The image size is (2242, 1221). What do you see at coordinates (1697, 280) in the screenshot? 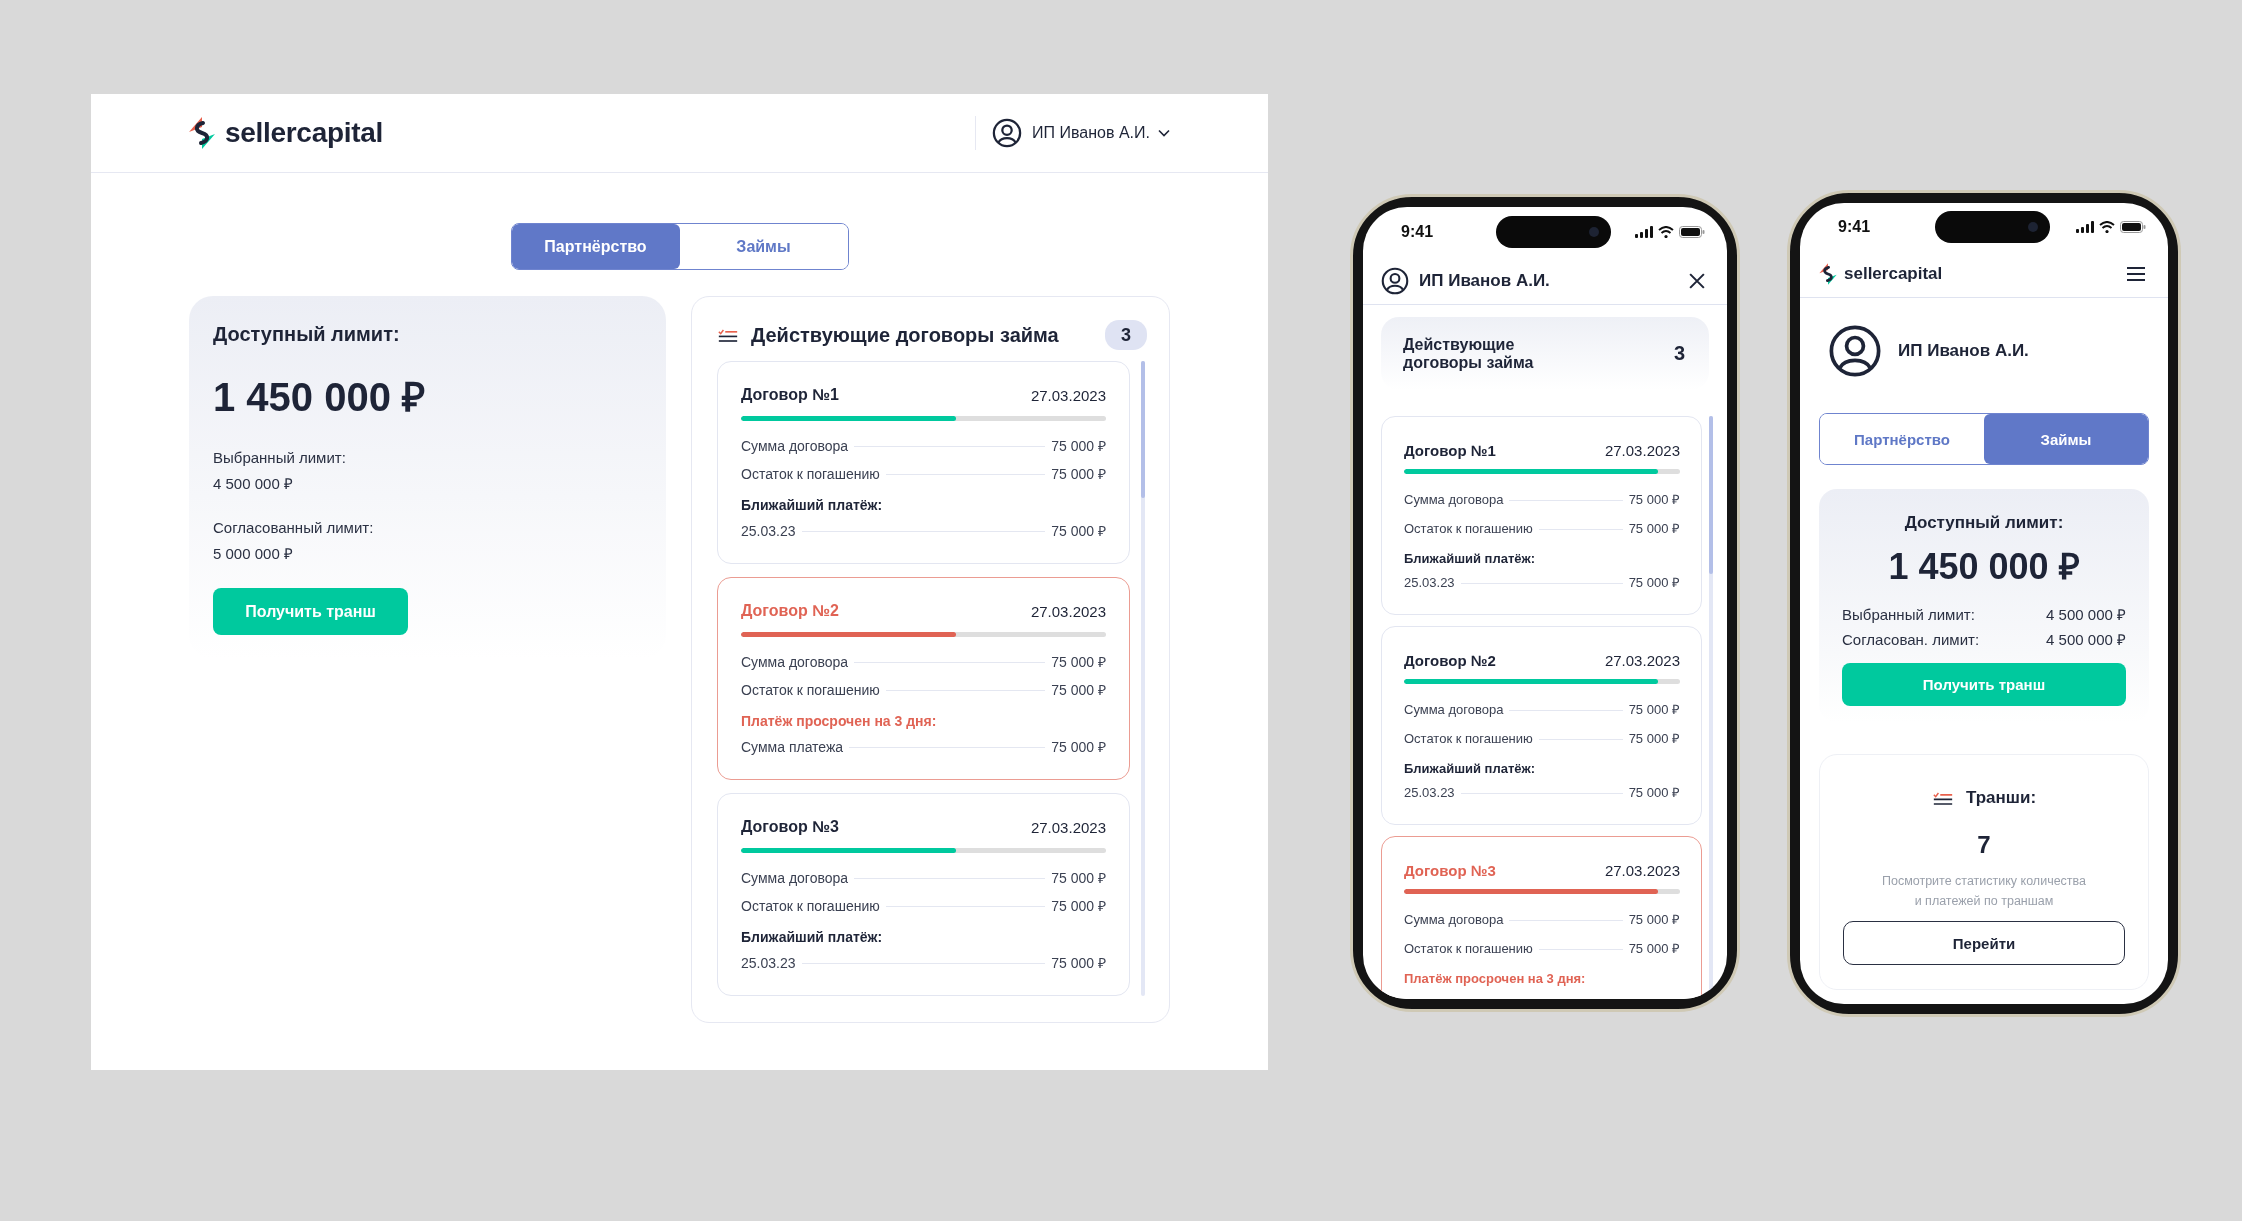
I see `close-icon` at bounding box center [1697, 280].